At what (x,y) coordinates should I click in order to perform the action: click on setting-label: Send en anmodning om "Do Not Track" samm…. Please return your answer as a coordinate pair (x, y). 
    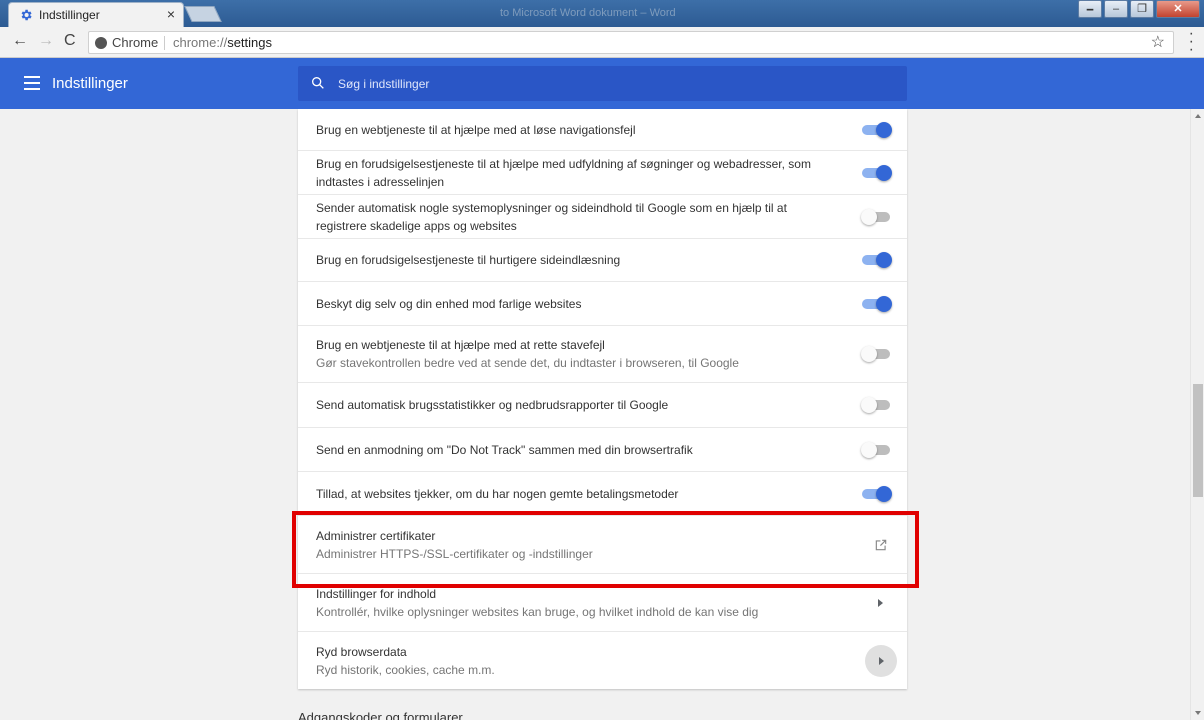
    Looking at the image, I should click on (504, 449).